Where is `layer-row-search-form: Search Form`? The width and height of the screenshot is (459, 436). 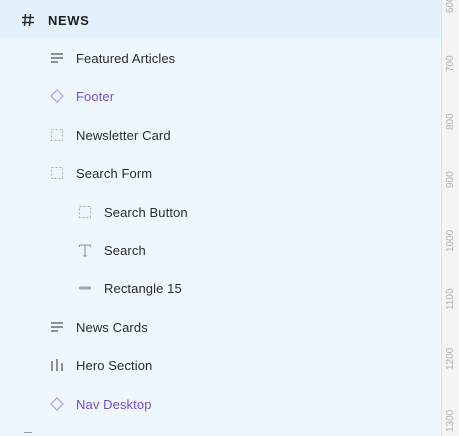 layer-row-search-form: Search Form is located at coordinates (220, 173).